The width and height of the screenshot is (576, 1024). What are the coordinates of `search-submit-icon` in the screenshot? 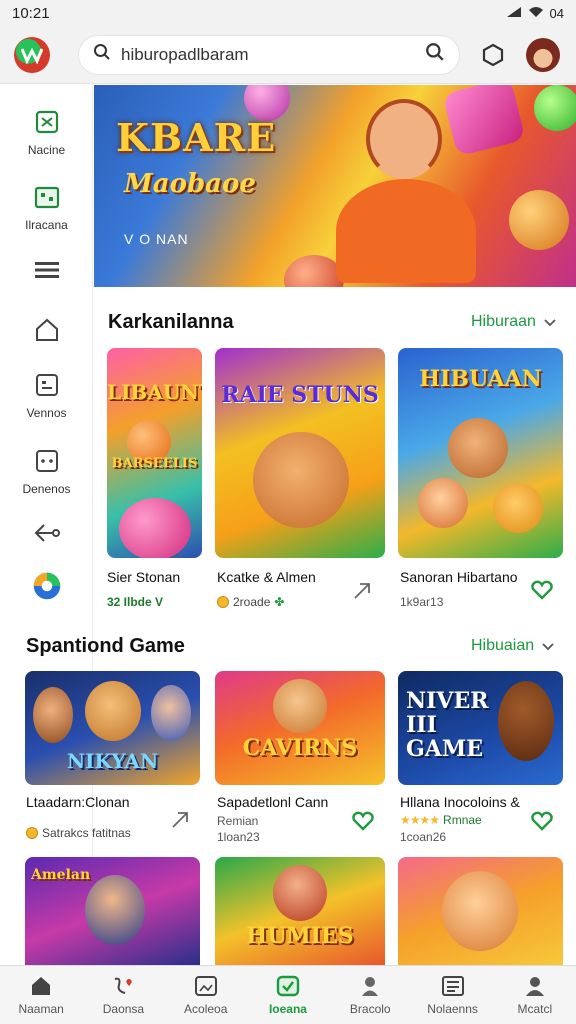 It's located at (435, 54).